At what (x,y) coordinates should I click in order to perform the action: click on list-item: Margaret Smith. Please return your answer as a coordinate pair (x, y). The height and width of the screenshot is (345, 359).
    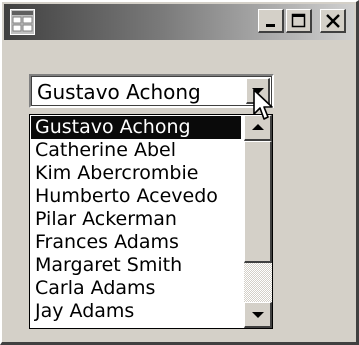
    Looking at the image, I should click on (136, 265).